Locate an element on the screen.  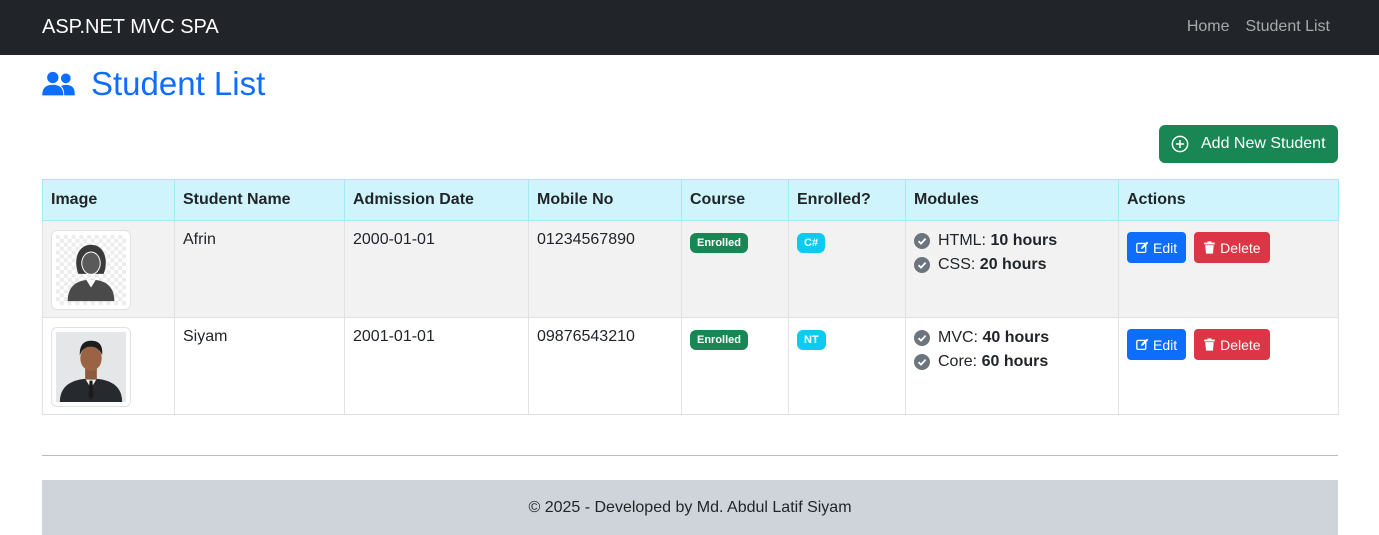
module-duration: 40 hours is located at coordinates (1016, 337).